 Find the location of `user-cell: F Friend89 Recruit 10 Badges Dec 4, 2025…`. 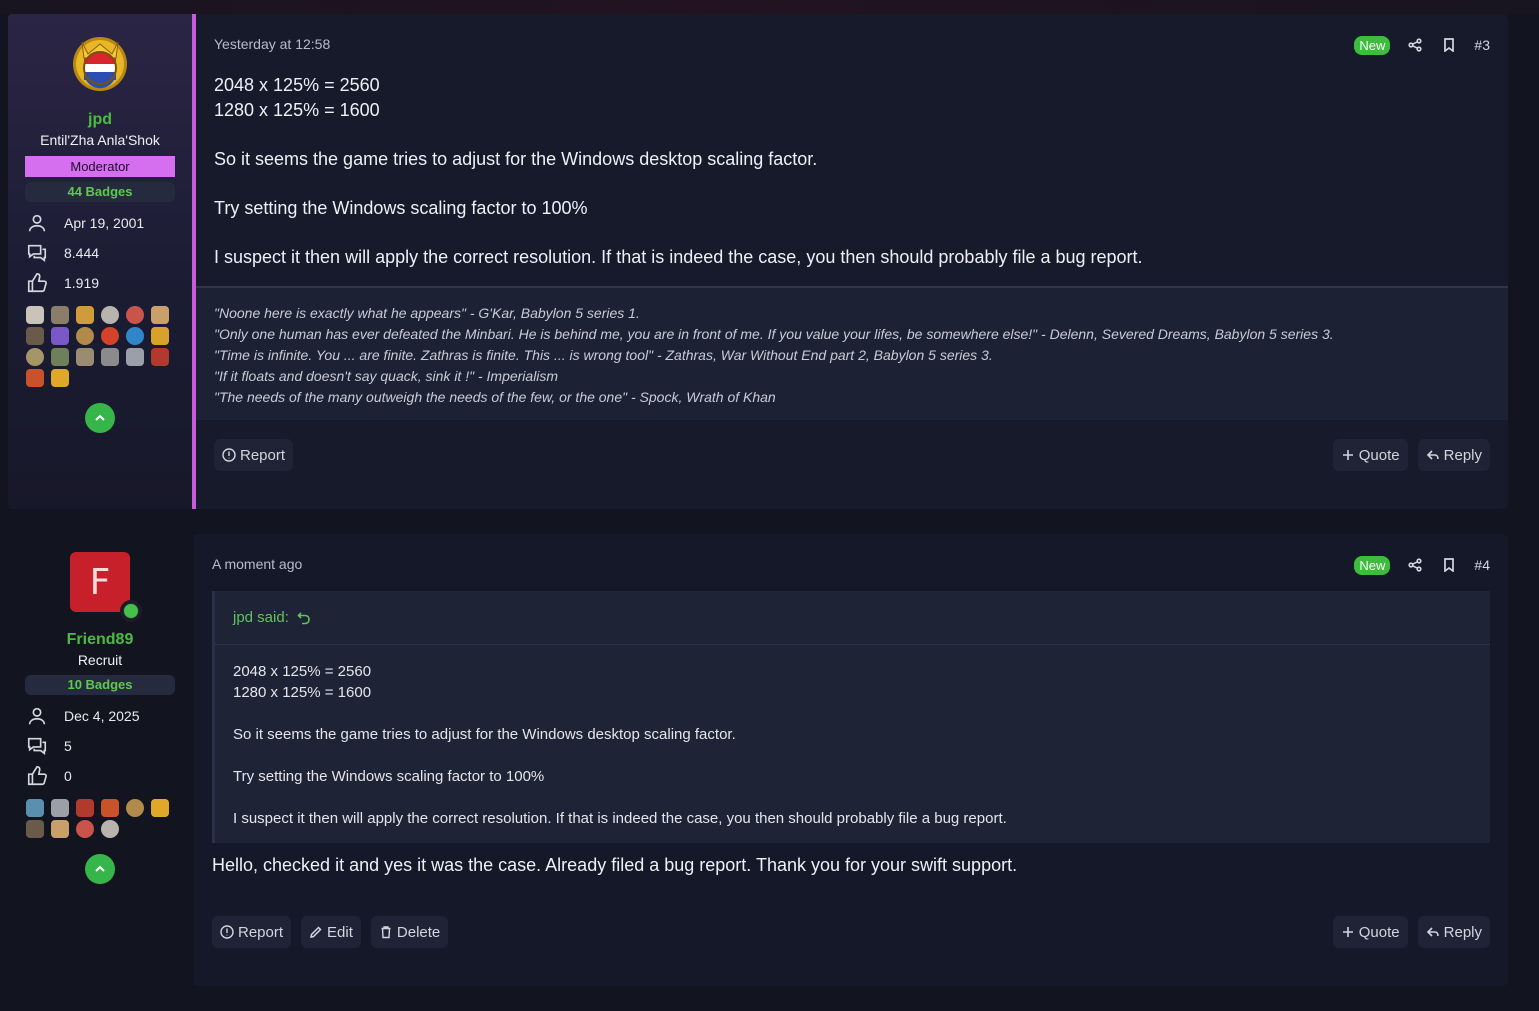

user-cell: F Friend89 Recruit 10 Badges Dec 4, 2025… is located at coordinates (100, 760).